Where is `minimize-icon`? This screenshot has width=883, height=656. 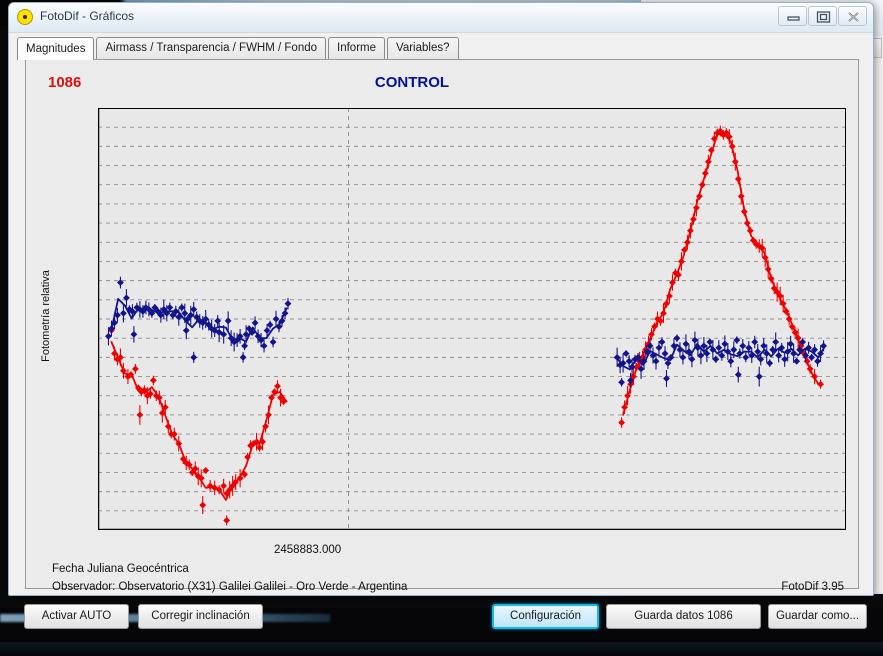 minimize-icon is located at coordinates (792, 16).